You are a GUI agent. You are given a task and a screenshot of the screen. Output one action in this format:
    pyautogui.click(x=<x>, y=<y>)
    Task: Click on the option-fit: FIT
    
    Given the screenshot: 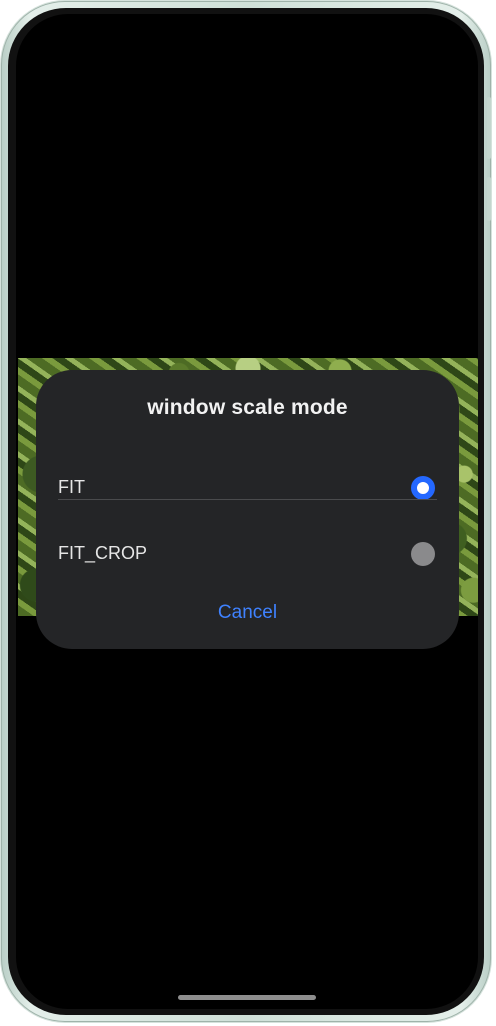 What is the action you would take?
    pyautogui.click(x=247, y=487)
    